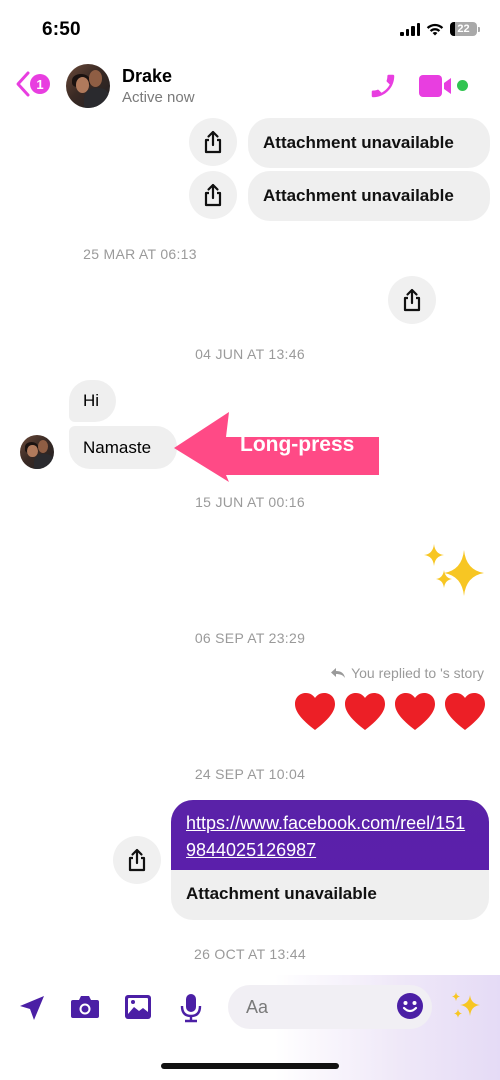  Describe the element at coordinates (250, 354) in the screenshot. I see `timestamp: 04 JUN AT 13:46` at that location.